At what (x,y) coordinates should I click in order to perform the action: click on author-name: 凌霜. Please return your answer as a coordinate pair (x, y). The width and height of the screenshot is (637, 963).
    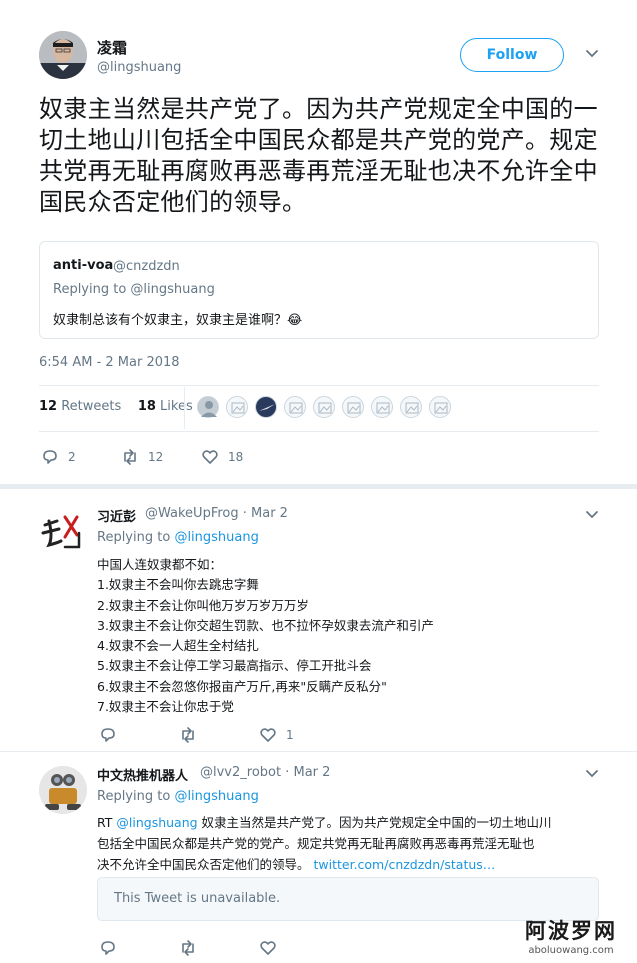
    Looking at the image, I should click on (112, 47).